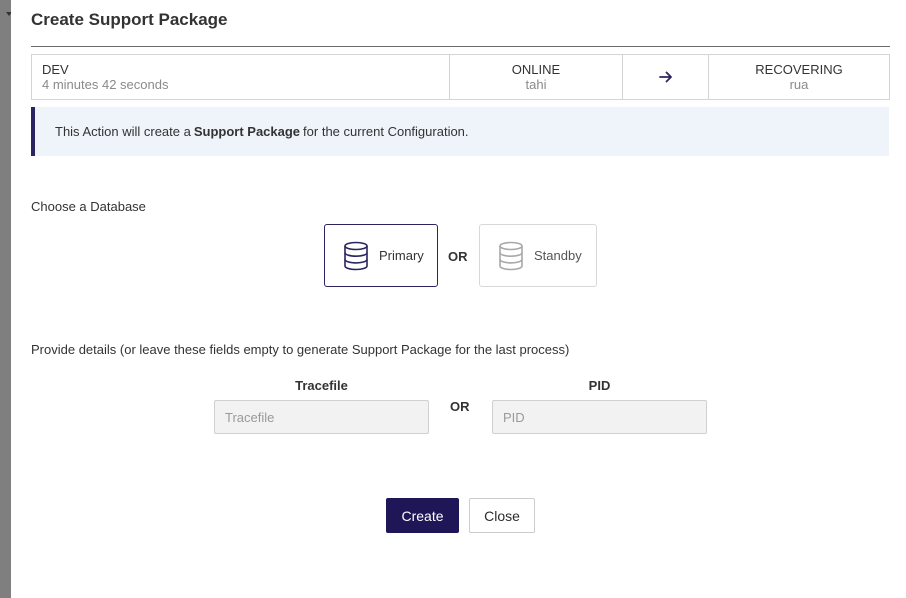  What do you see at coordinates (599, 417) in the screenshot?
I see `pid-input` at bounding box center [599, 417].